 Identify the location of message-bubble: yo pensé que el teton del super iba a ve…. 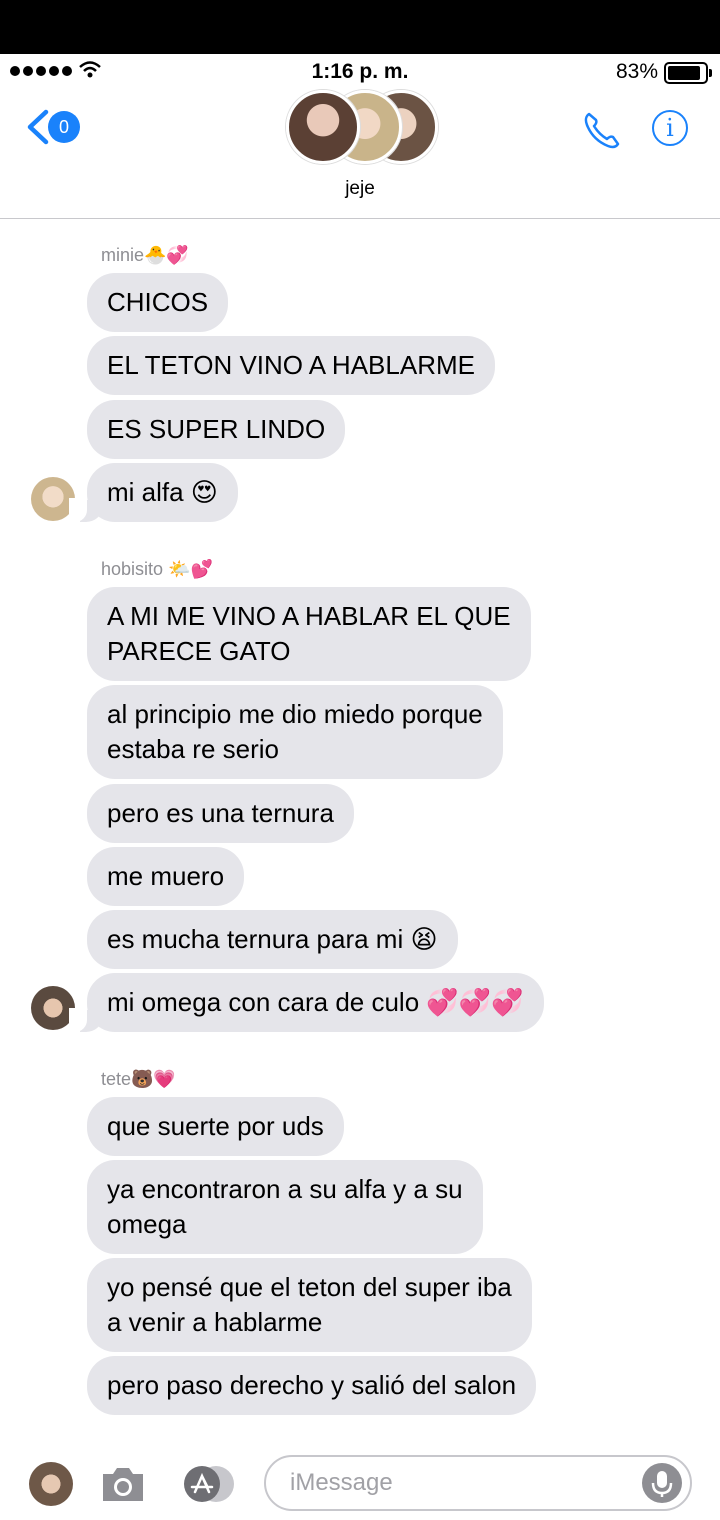
(309, 1305).